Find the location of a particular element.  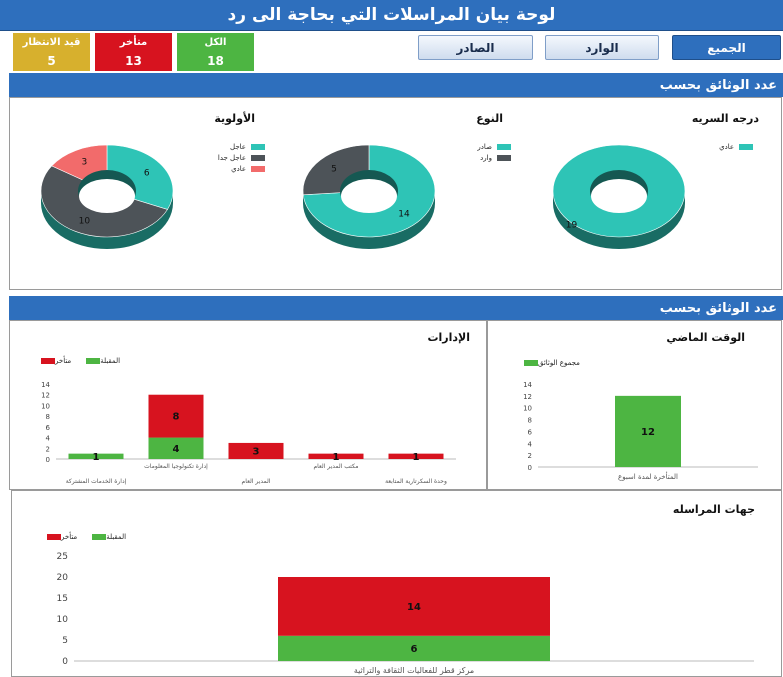

kpi-pending-label: قيد الانتظار is located at coordinates (51, 42).